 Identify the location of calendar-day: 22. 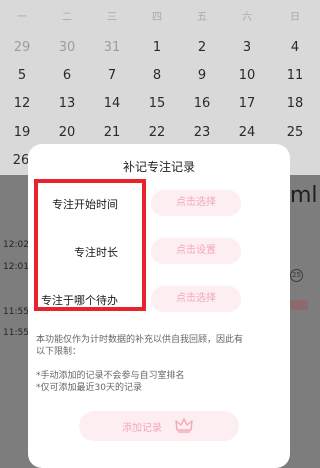
(157, 132).